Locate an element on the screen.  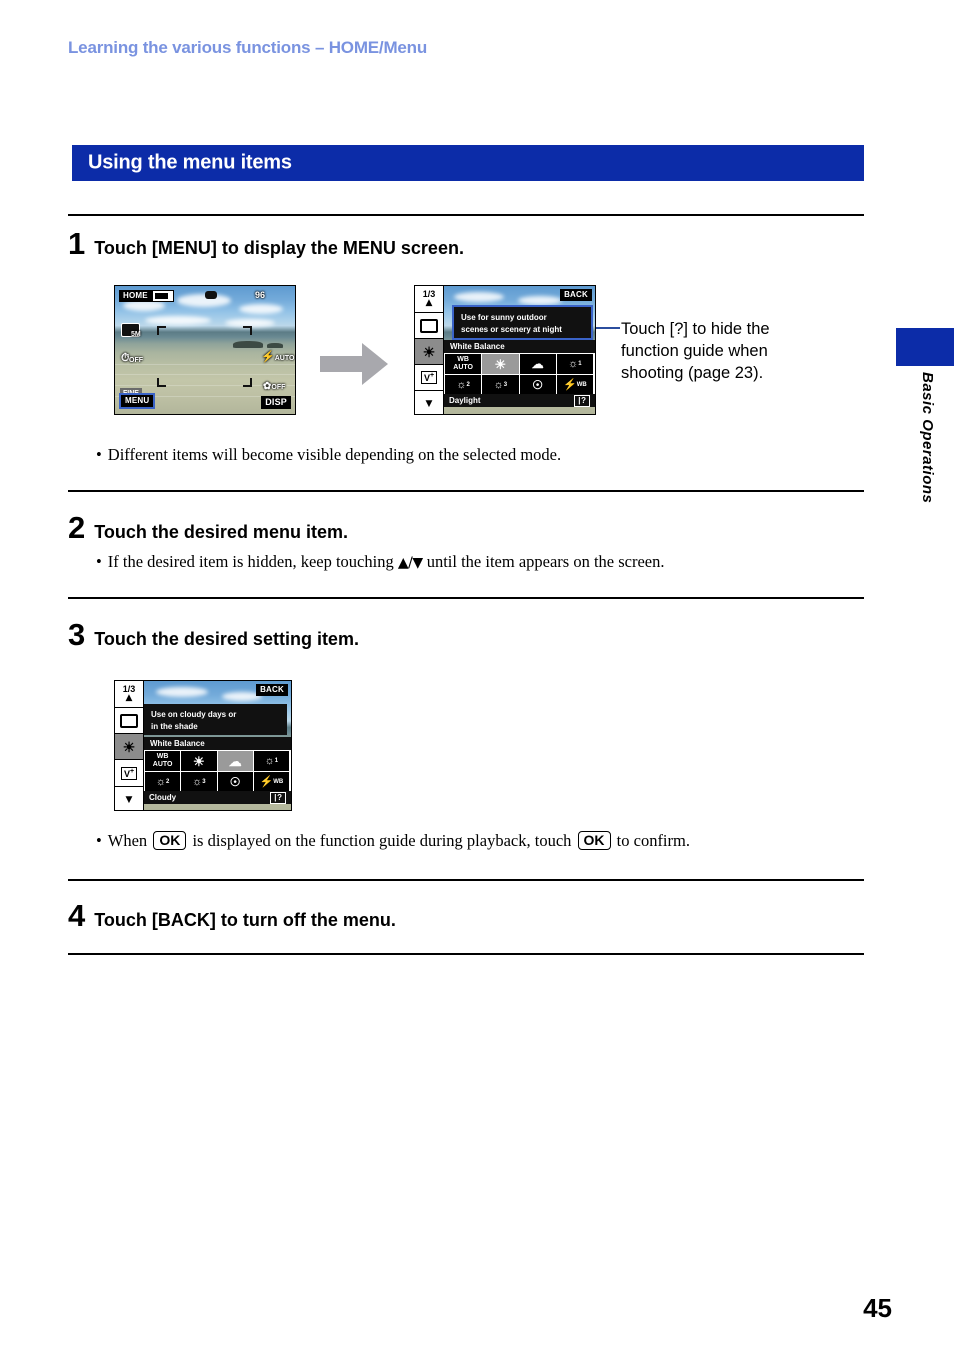
step-1-number: 1 is located at coordinates (77, 243).